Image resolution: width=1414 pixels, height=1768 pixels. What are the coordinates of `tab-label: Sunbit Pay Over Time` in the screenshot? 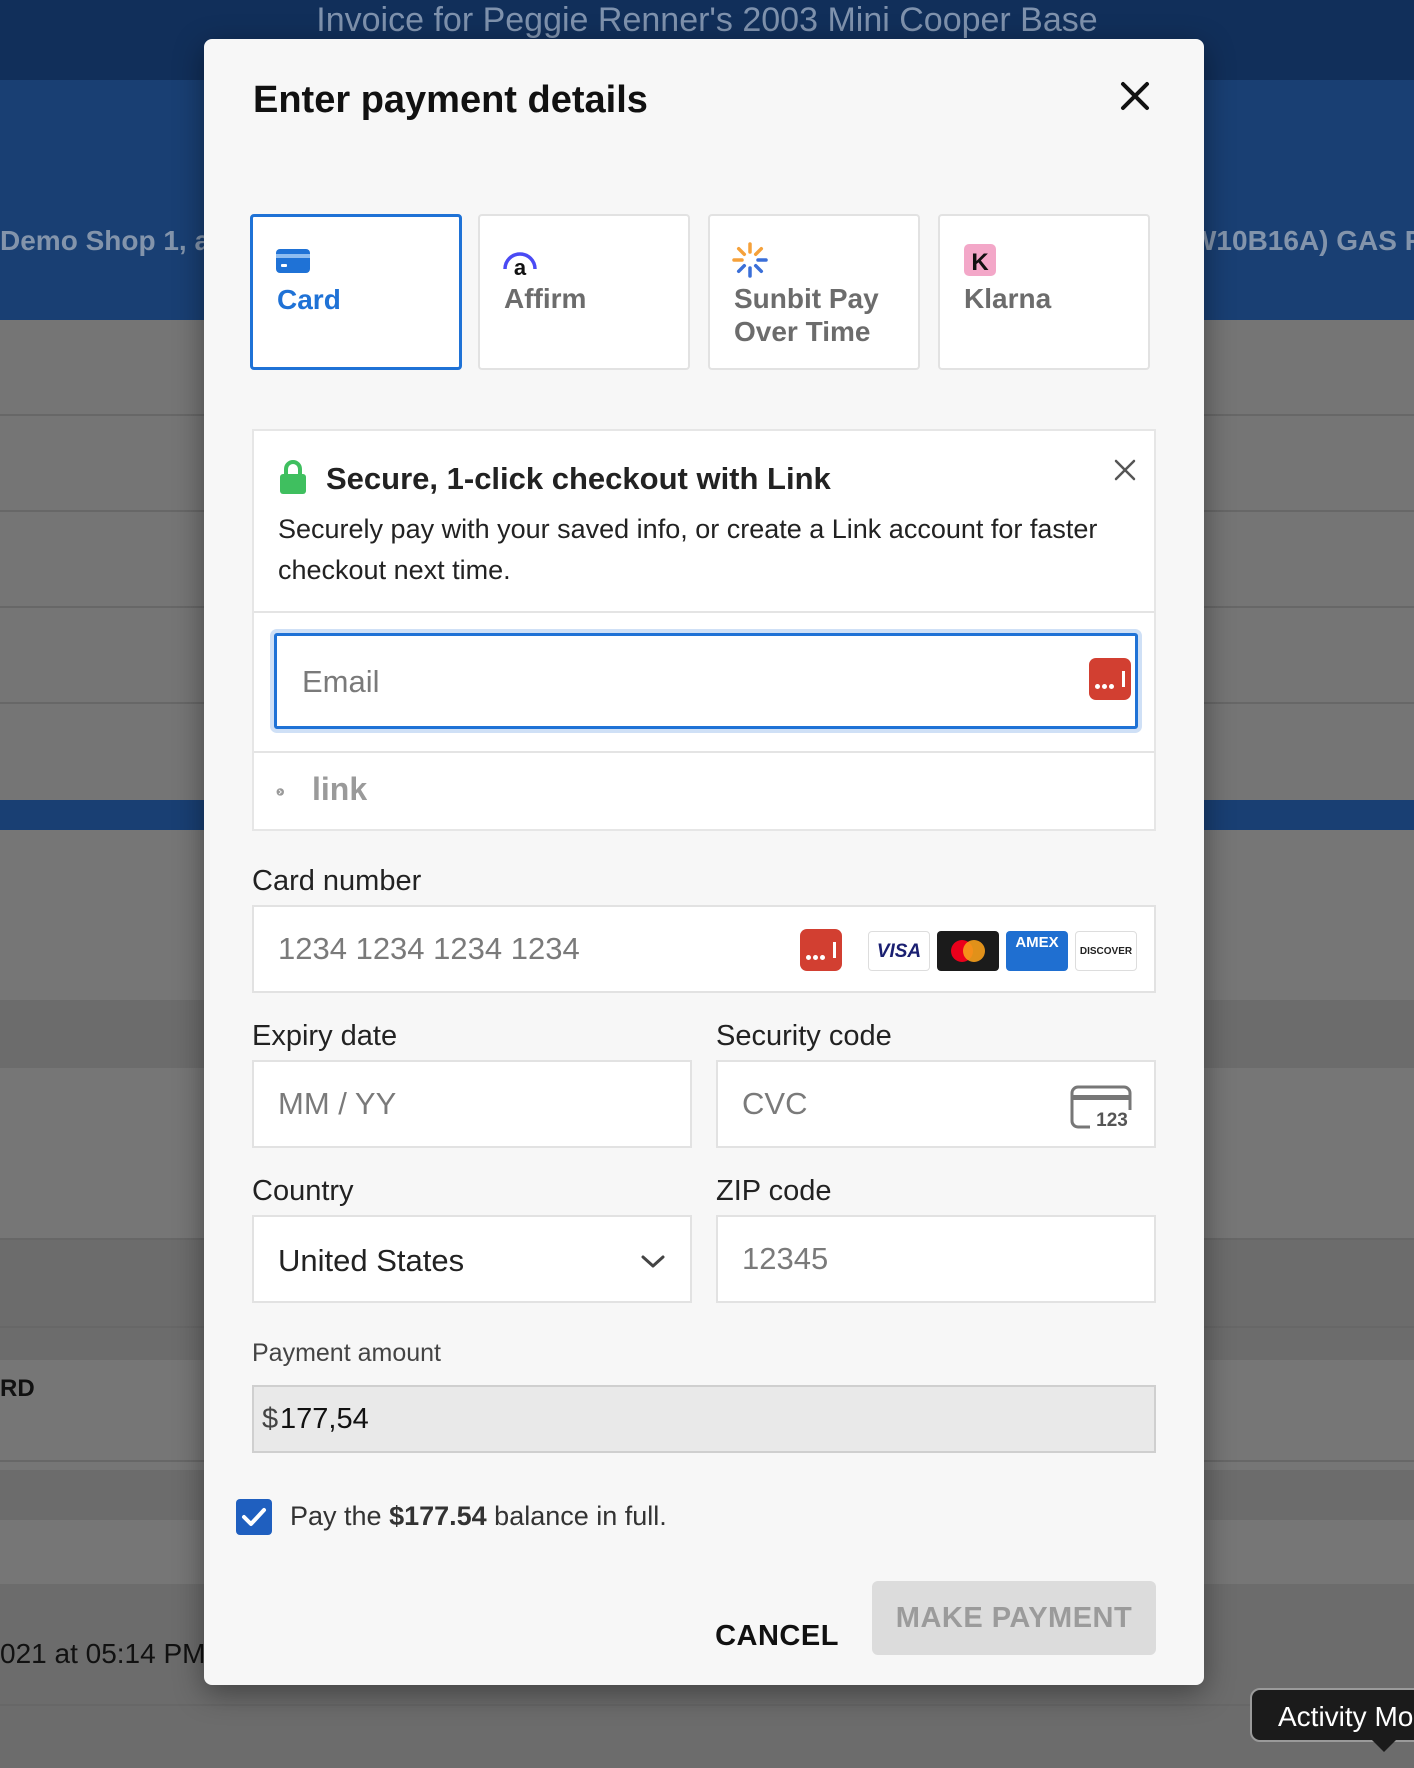 It's located at (806, 315).